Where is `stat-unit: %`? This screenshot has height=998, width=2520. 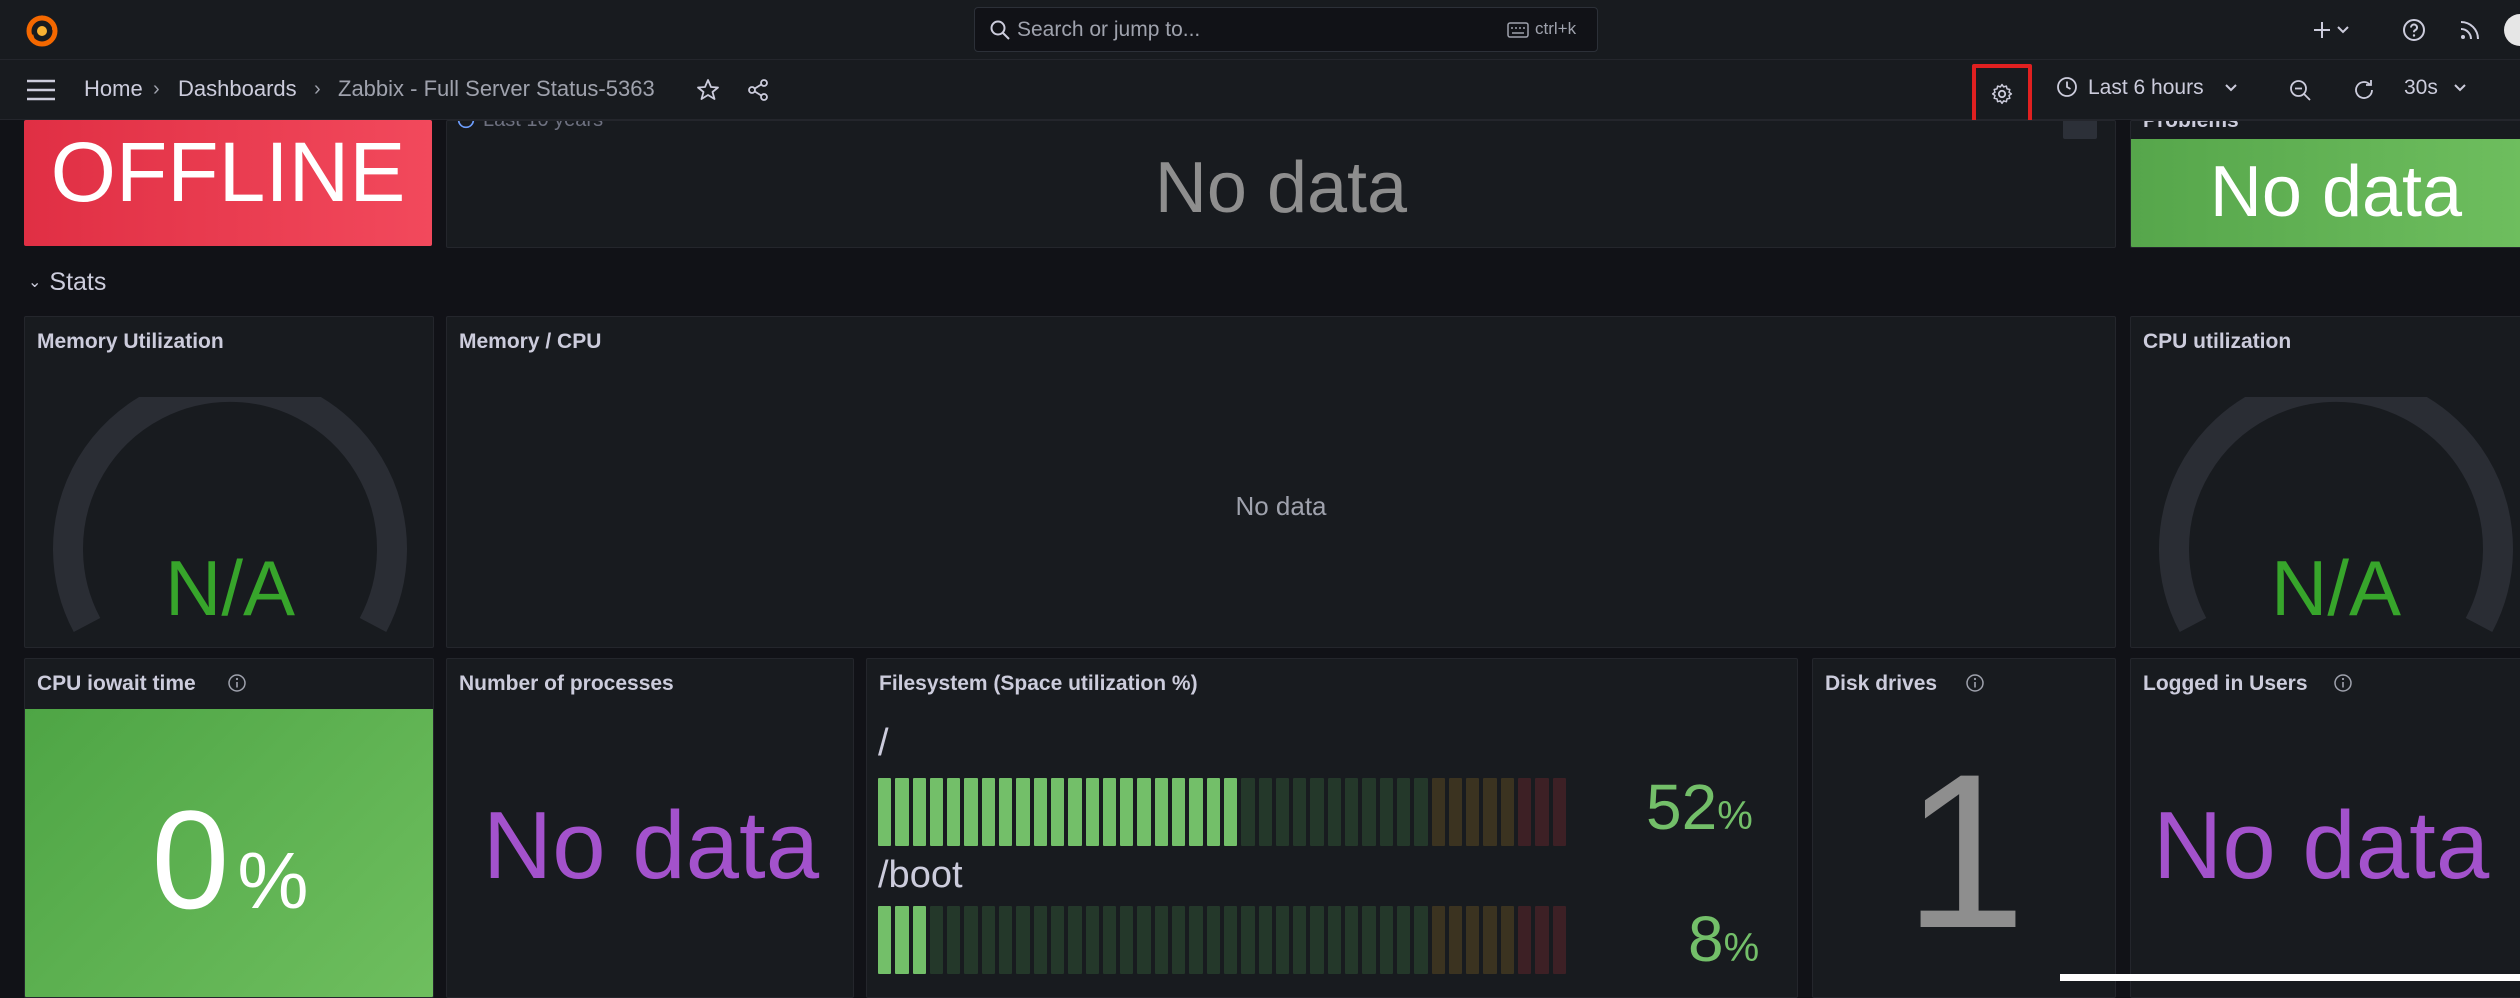
stat-unit: % is located at coordinates (273, 880).